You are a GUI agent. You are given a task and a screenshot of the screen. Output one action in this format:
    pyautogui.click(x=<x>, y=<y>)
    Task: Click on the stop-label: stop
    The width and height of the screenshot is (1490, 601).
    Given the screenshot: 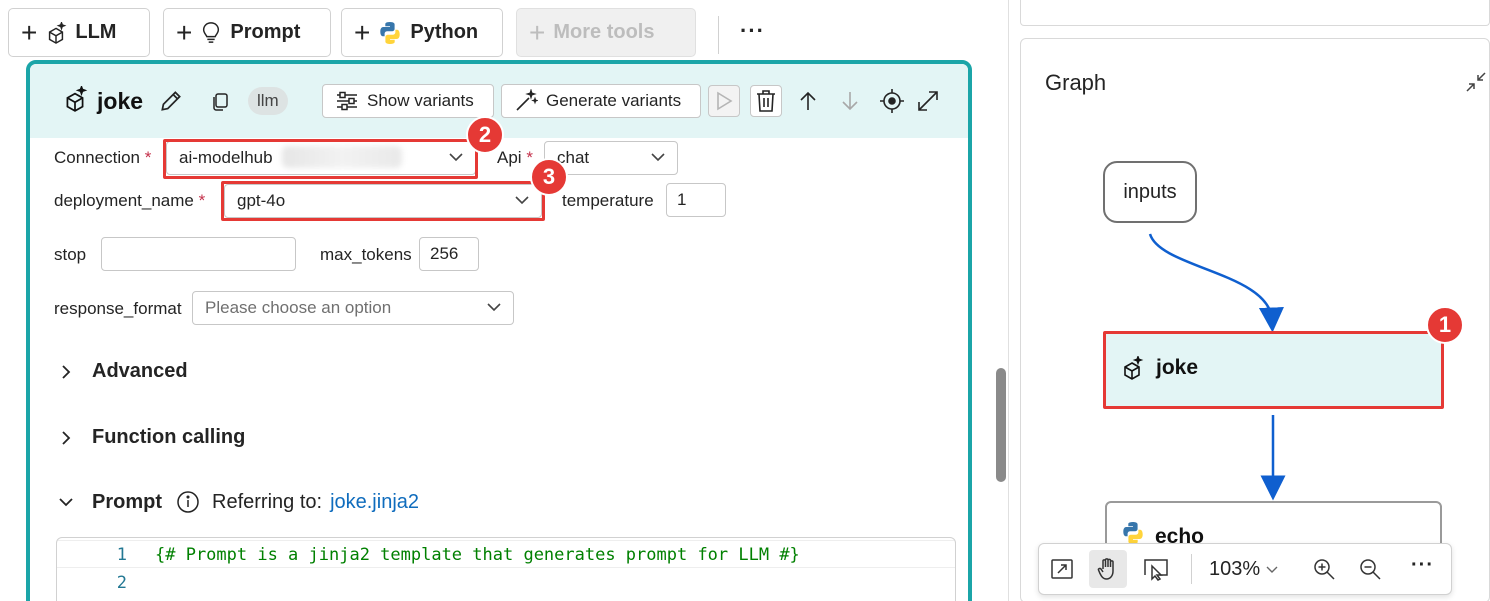 What is the action you would take?
    pyautogui.click(x=70, y=254)
    